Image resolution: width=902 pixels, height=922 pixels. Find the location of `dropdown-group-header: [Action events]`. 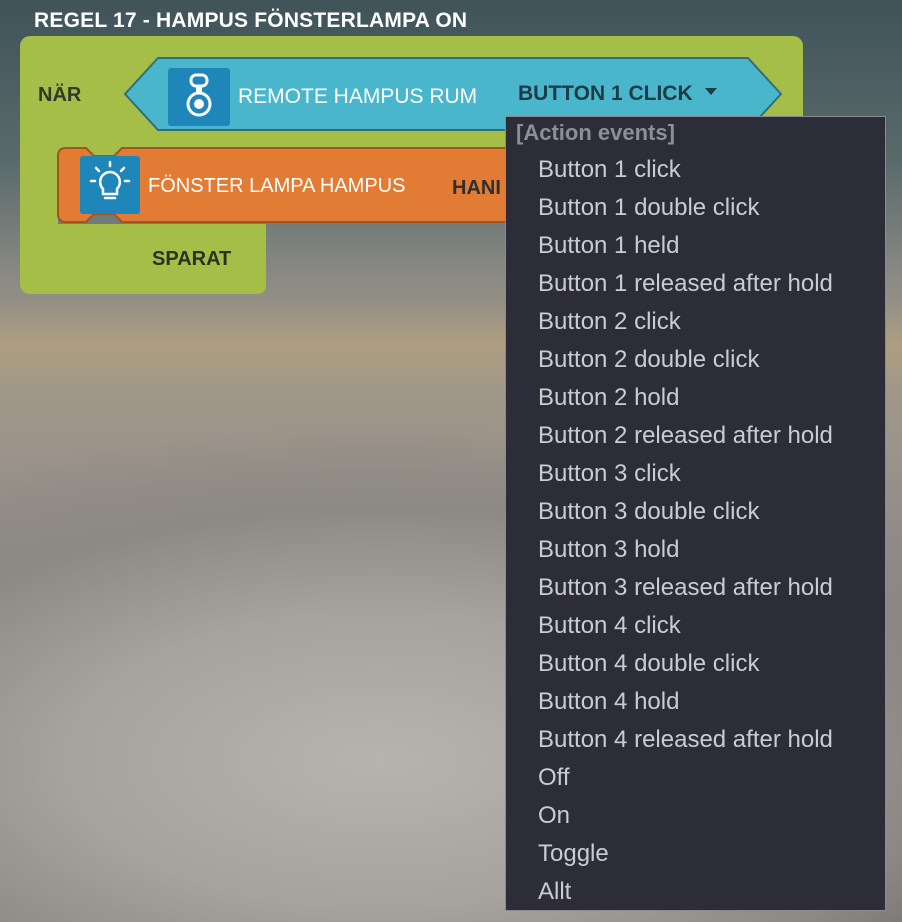

dropdown-group-header: [Action events] is located at coordinates (595, 132).